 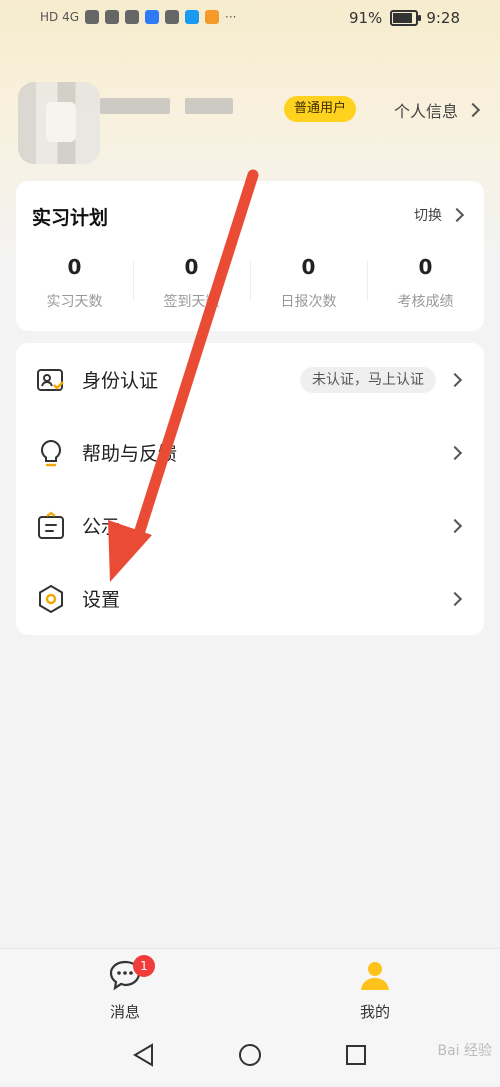 I want to click on system-nav-bar, so click(x=250, y=1056).